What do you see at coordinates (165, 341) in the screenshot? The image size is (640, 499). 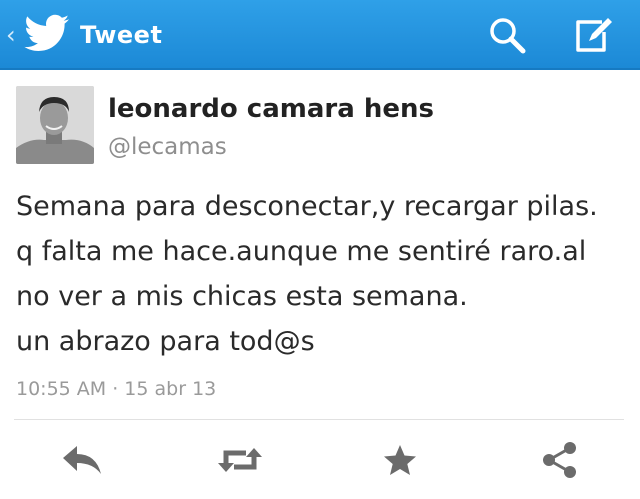 I see `tweet-text-line: un abrazo para tod@s` at bounding box center [165, 341].